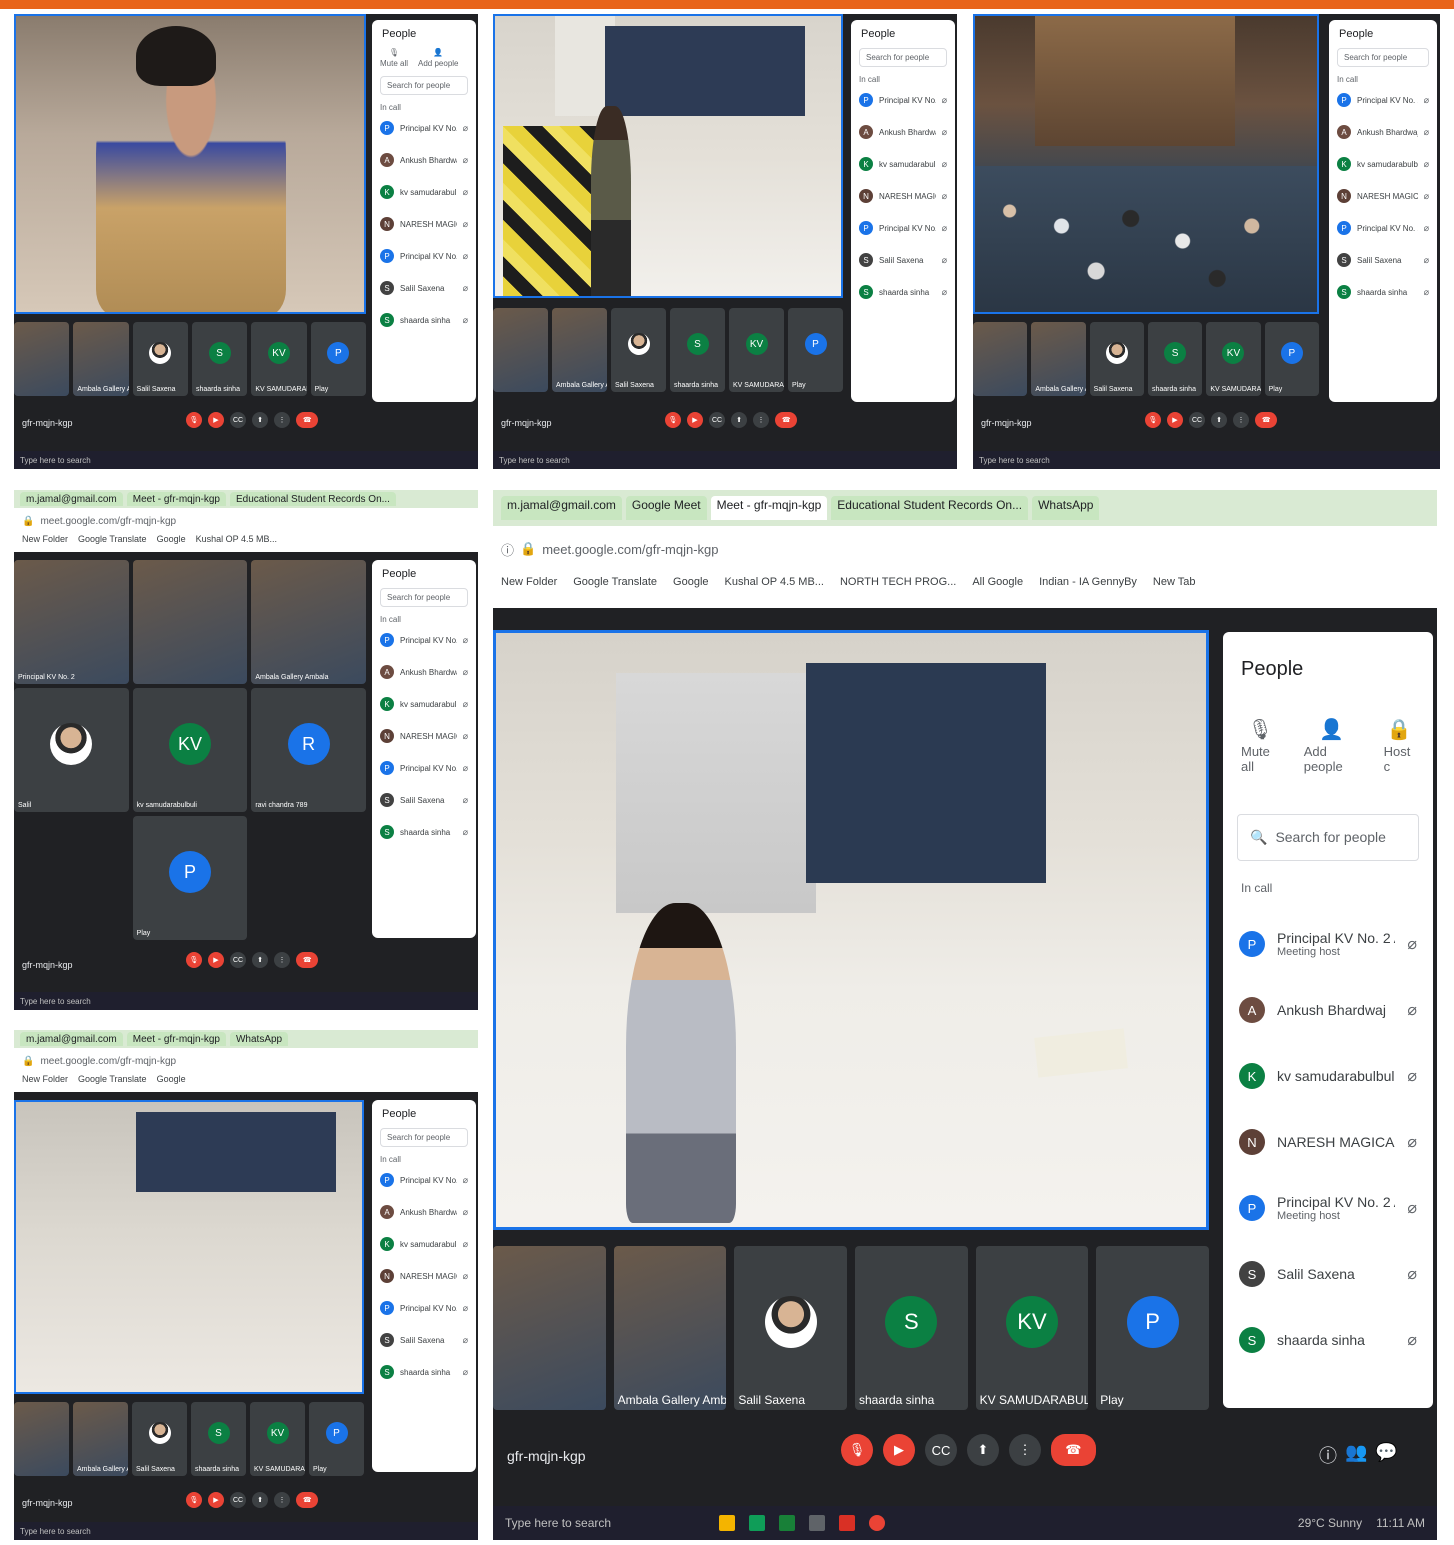  What do you see at coordinates (190, 750) in the screenshot?
I see `participant-tile: KV kv samudarabulbuli` at bounding box center [190, 750].